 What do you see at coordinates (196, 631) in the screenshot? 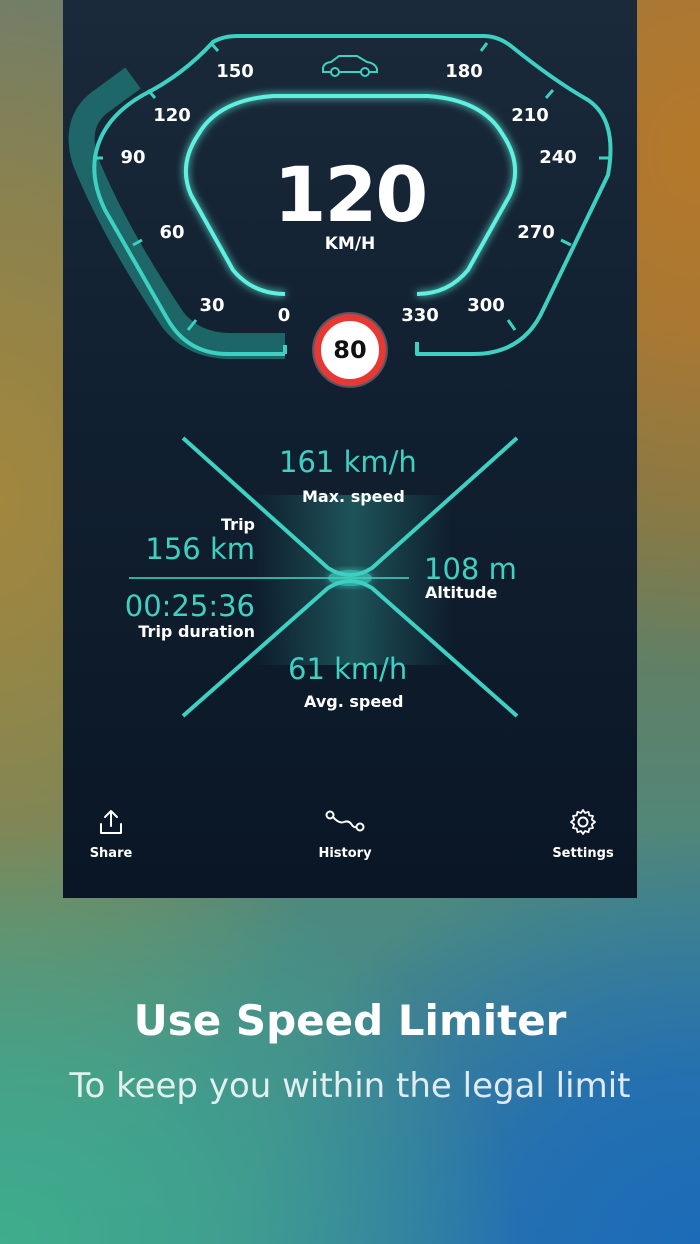
I see `trip-duration-label: Trip duration` at bounding box center [196, 631].